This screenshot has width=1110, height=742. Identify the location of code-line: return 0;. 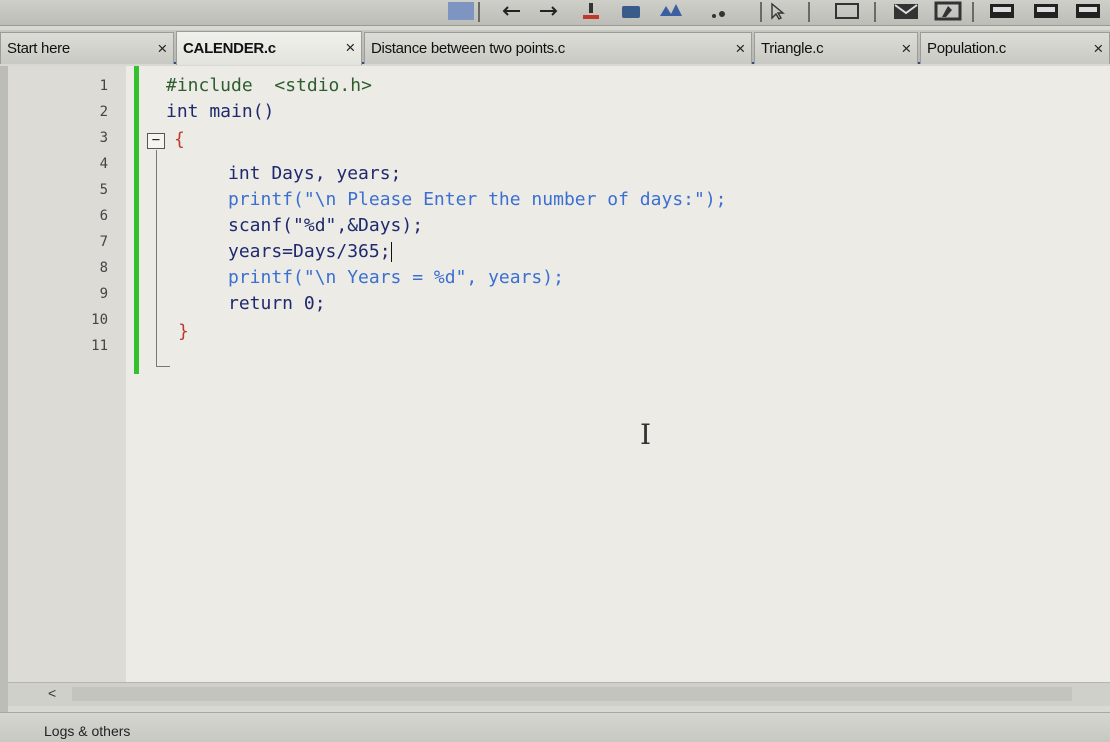
(277, 304).